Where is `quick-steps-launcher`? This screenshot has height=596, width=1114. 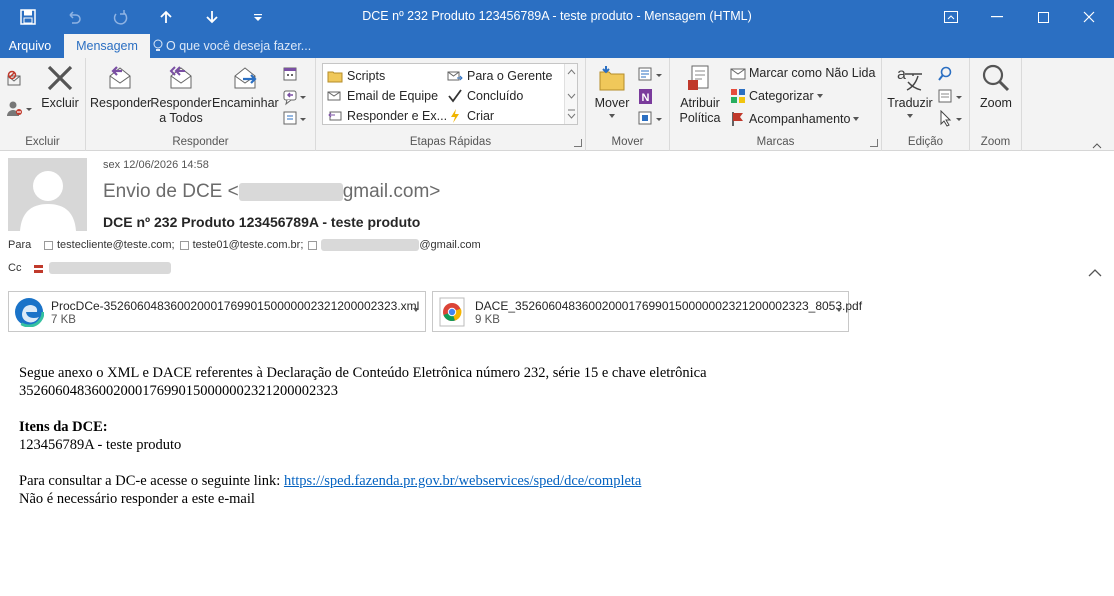 quick-steps-launcher is located at coordinates (578, 143).